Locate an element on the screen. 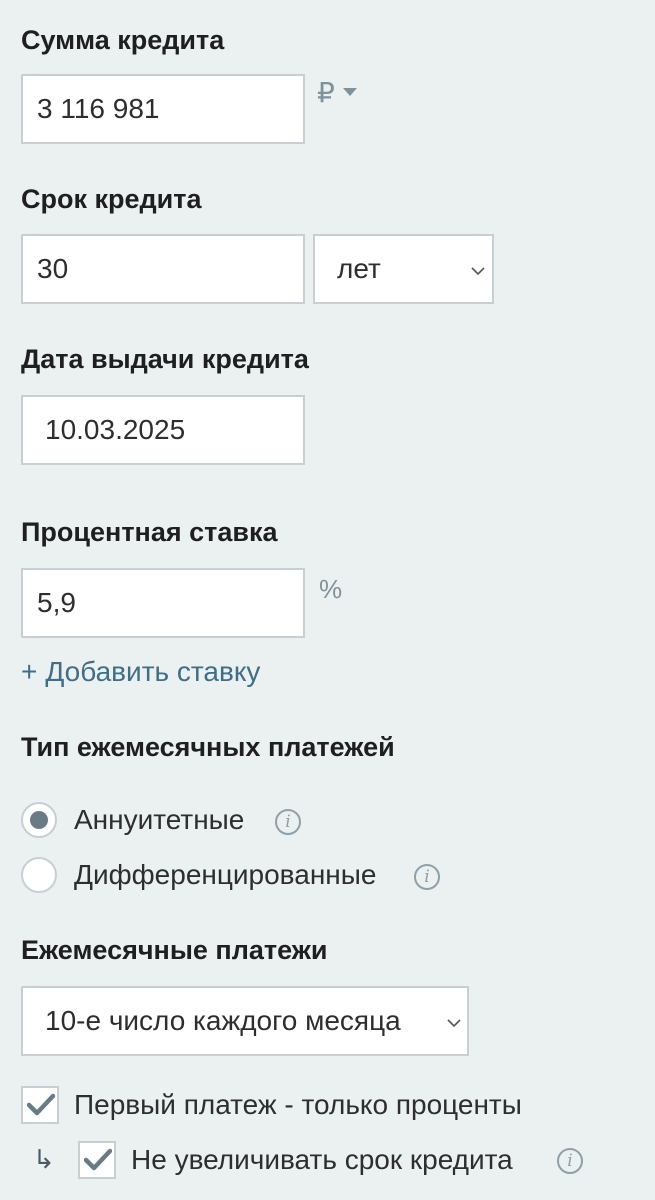 Image resolution: width=655 pixels, height=1200 pixels. add-rate-label: Добавить ставку is located at coordinates (153, 671).